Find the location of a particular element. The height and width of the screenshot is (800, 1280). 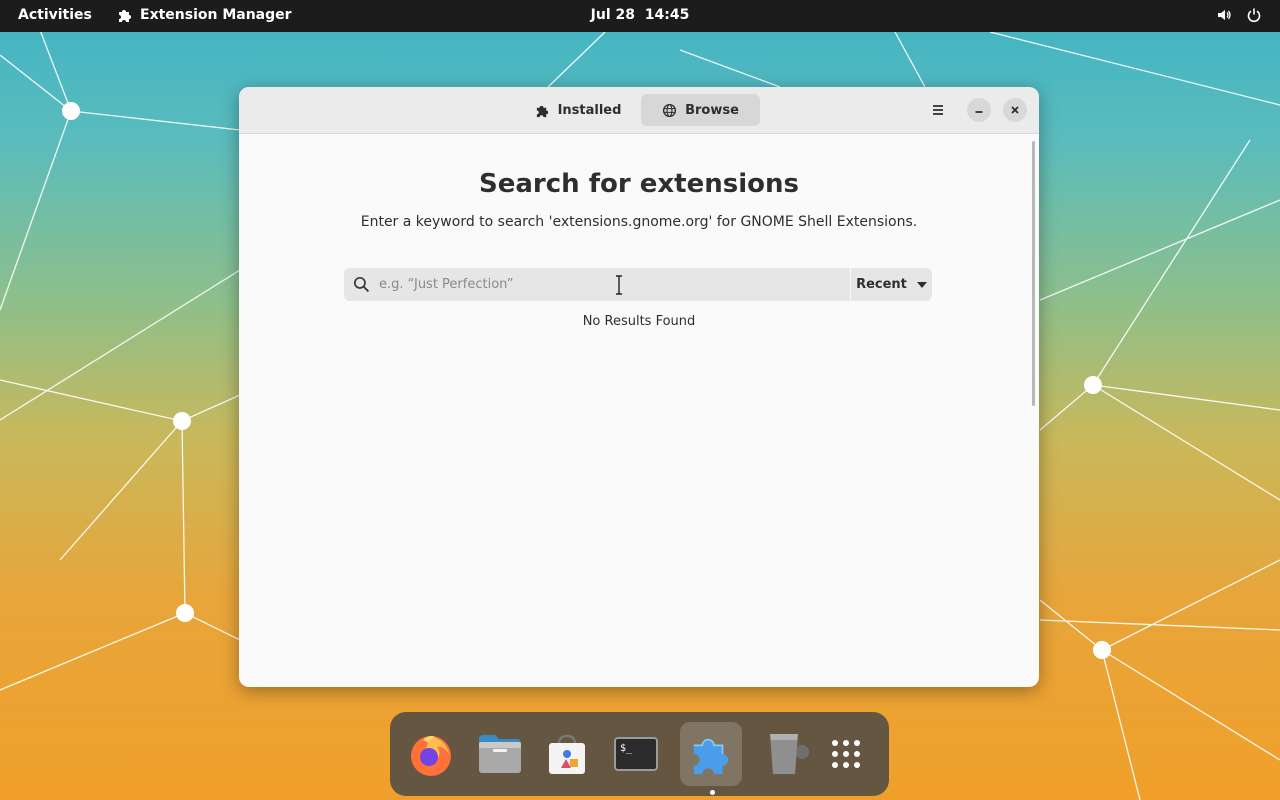

search-icon is located at coordinates (361, 284).